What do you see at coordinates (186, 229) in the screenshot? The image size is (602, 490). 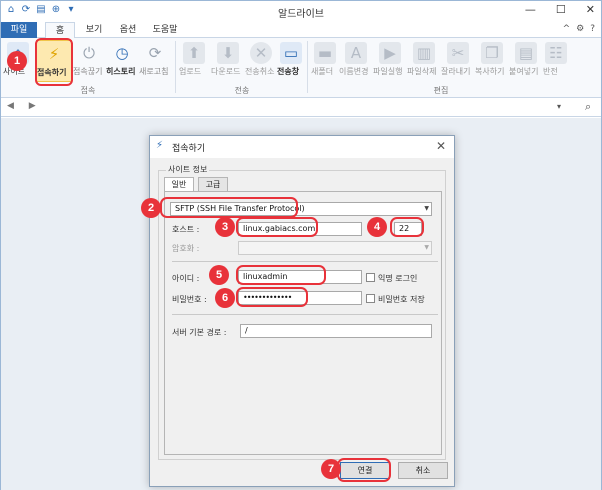 I see `host-label: 호스트 :` at bounding box center [186, 229].